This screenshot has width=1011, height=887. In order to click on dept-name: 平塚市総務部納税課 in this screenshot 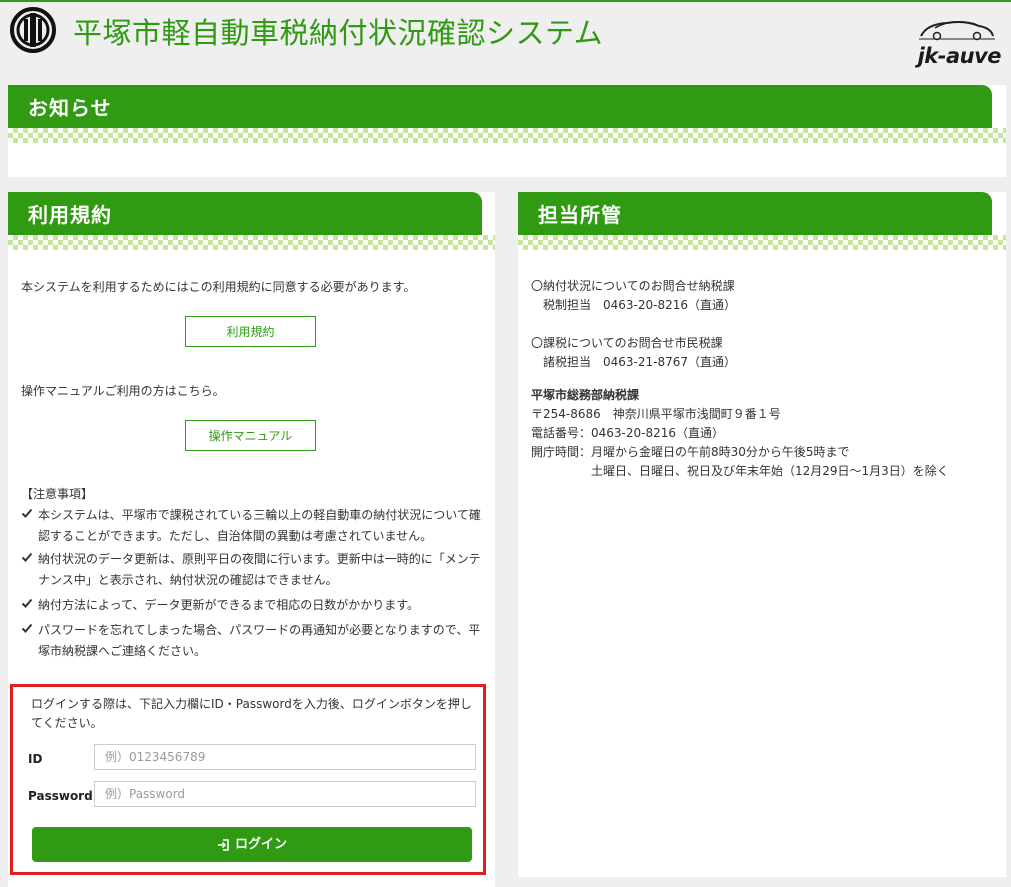, I will do `click(585, 395)`.